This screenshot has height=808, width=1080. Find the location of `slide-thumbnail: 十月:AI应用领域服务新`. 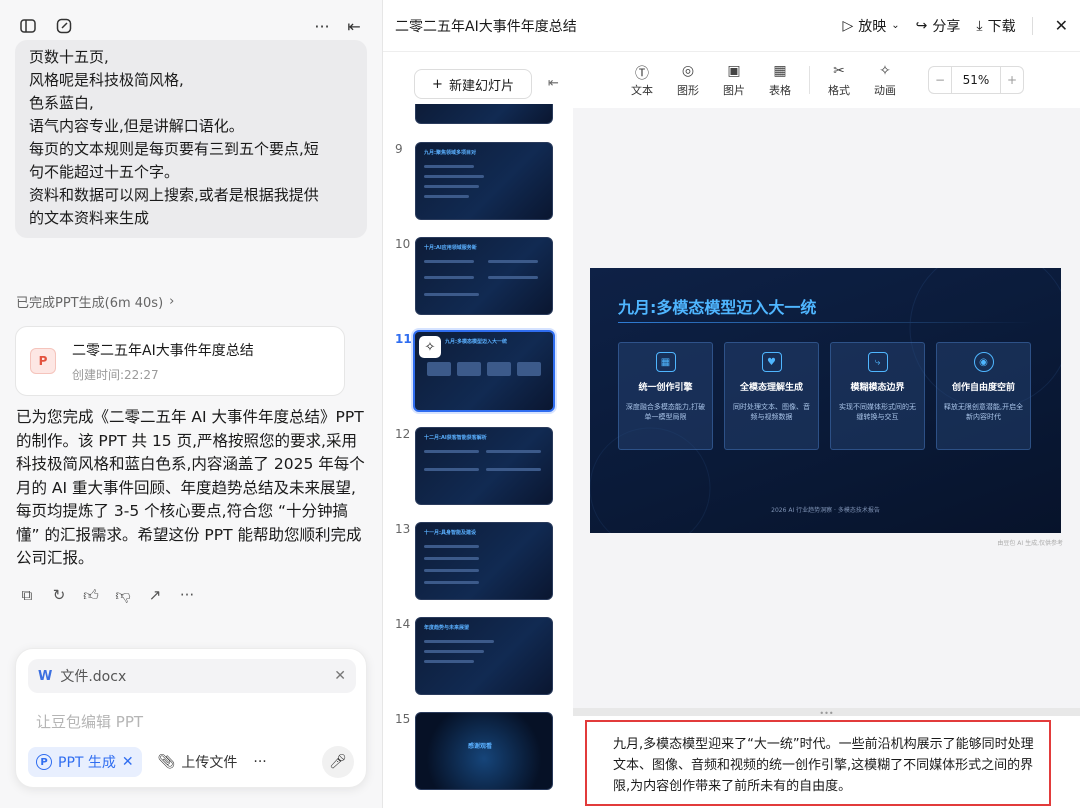

slide-thumbnail: 十月:AI应用领域服务新 is located at coordinates (484, 276).